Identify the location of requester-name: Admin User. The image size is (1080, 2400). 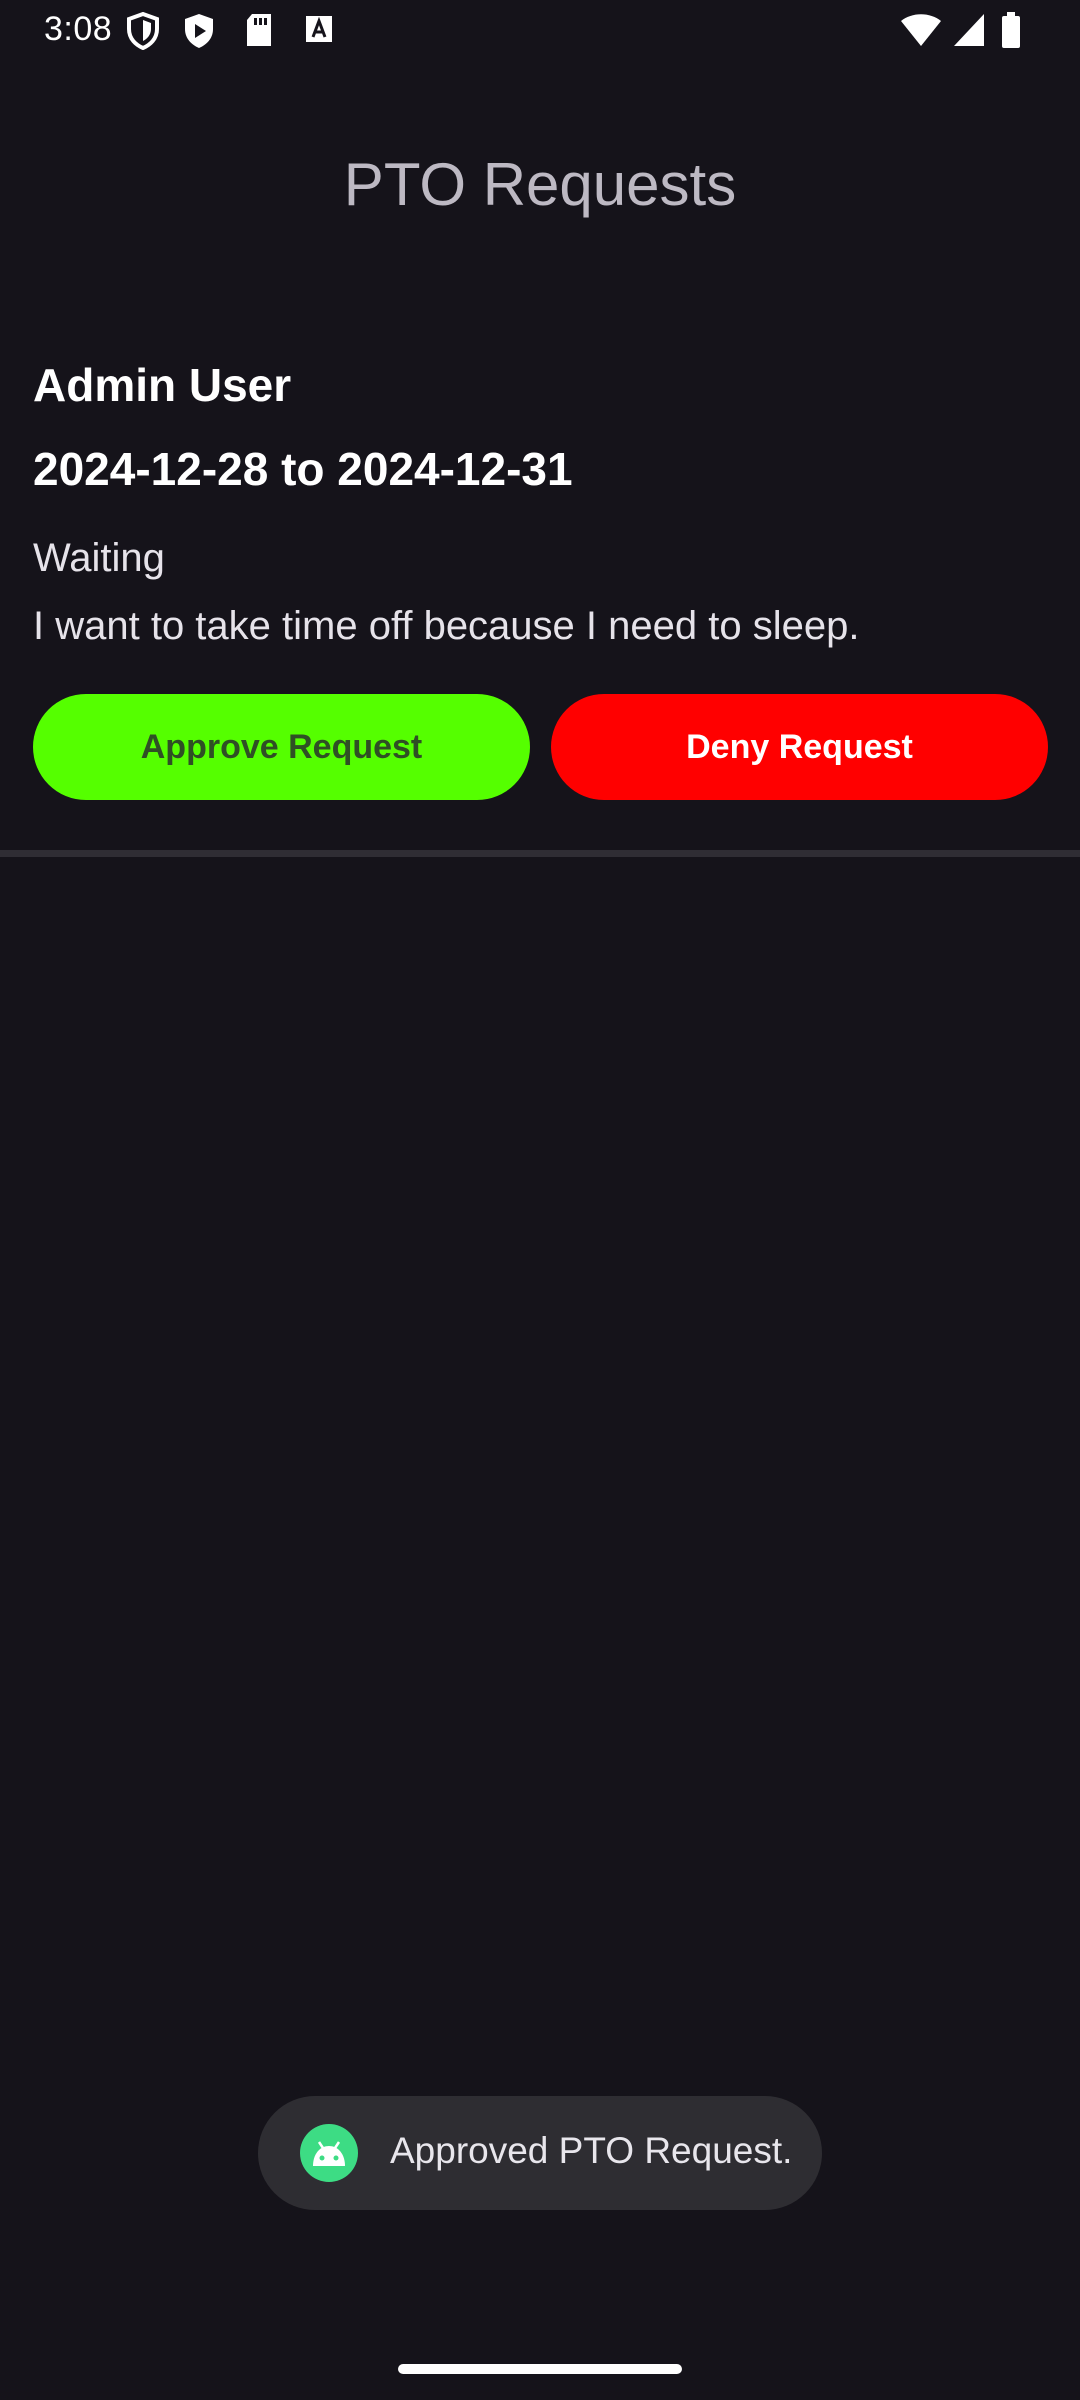
(162, 385).